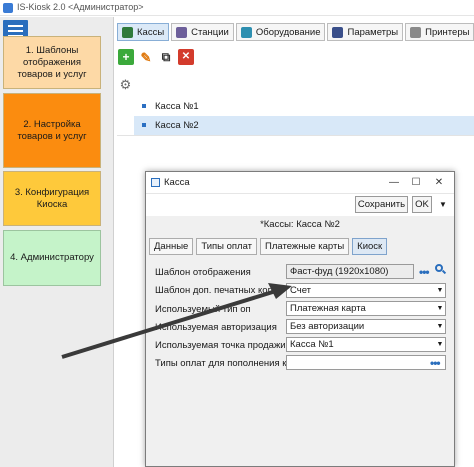 The height and width of the screenshot is (467, 474). What do you see at coordinates (350, 271) in the screenshot?
I see `template-field: Фаст-фуд (1920x1080)` at bounding box center [350, 271].